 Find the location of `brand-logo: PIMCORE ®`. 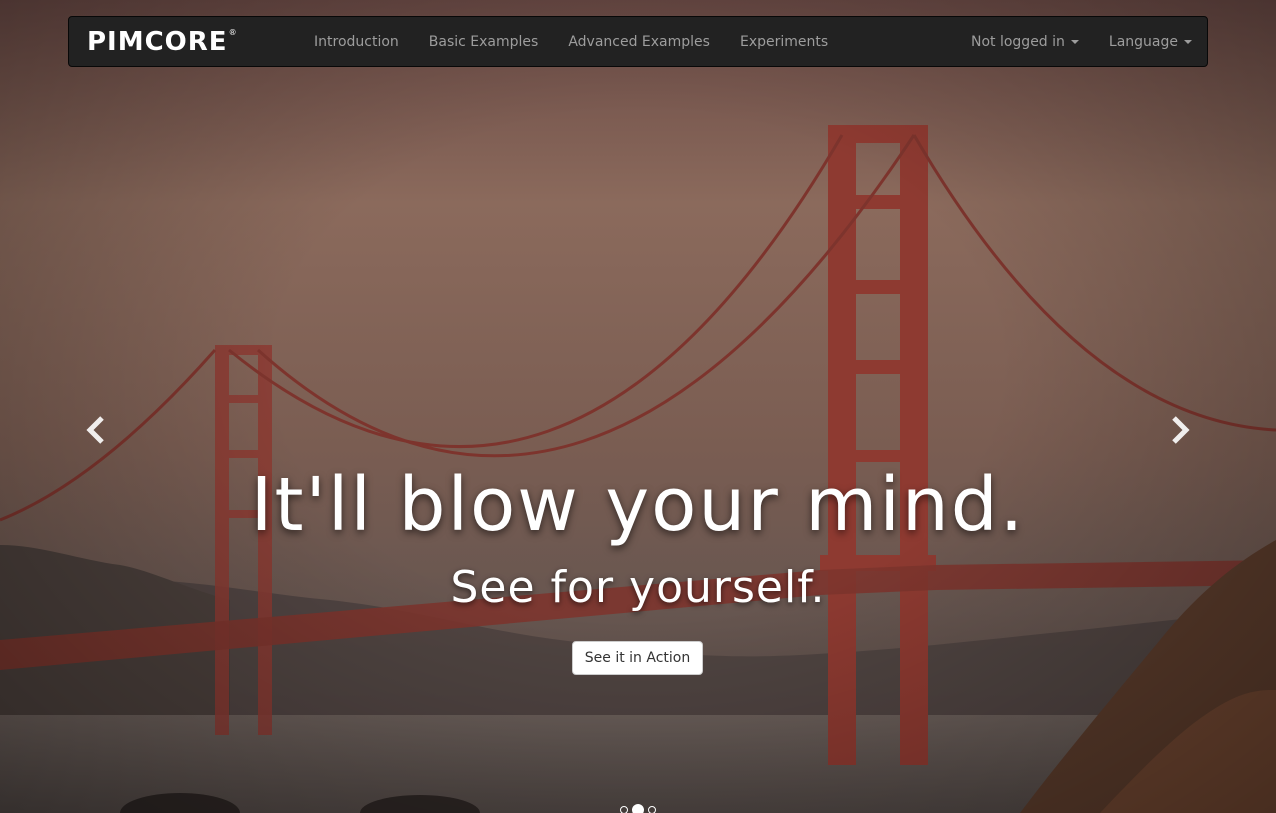

brand-logo: PIMCORE ® is located at coordinates (162, 42).